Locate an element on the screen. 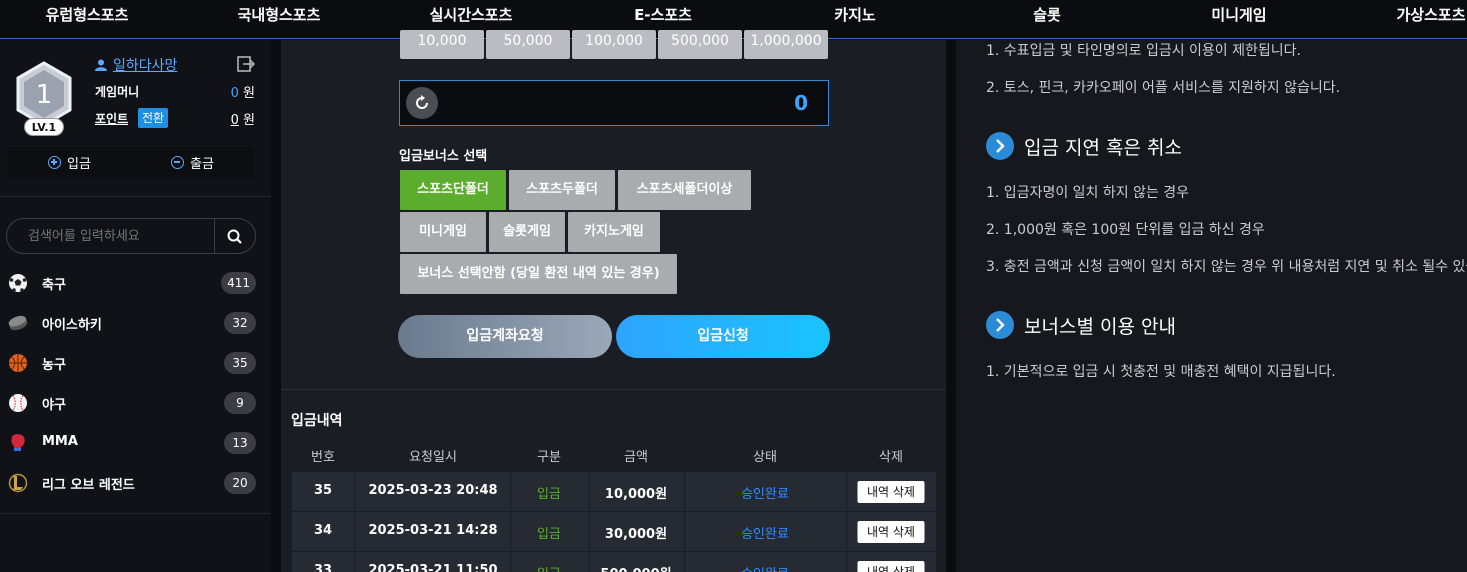  deposit-button: 입금 is located at coordinates (69, 162).